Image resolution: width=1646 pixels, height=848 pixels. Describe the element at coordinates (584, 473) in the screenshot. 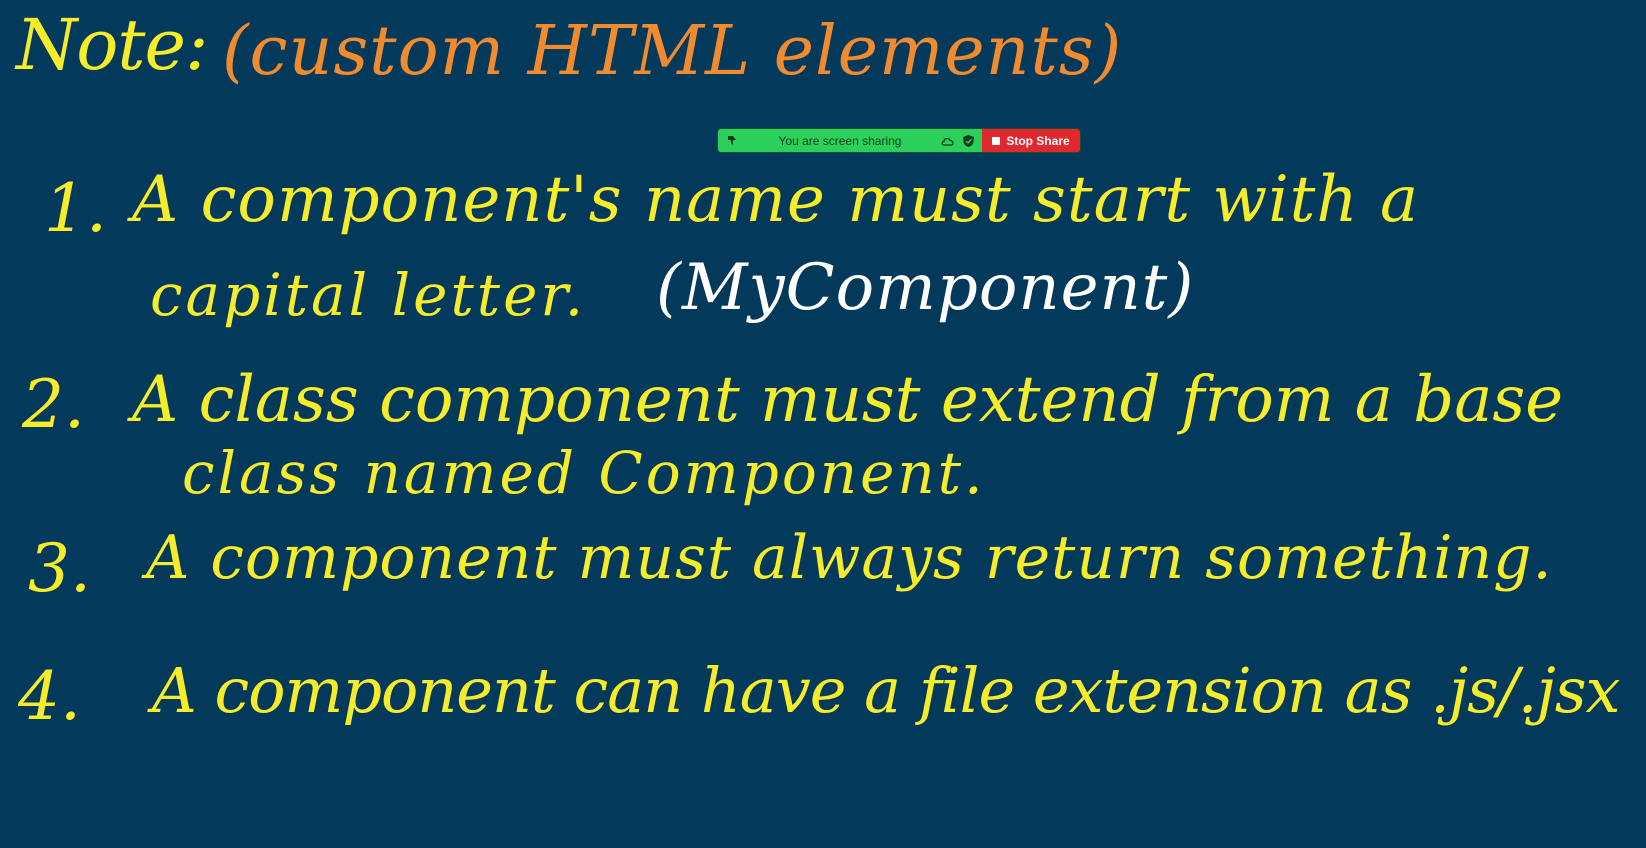

I see `item-2-line-2: class named Component.` at that location.